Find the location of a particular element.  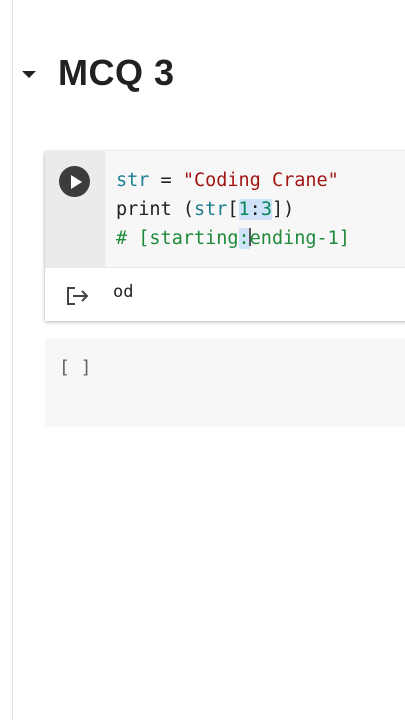

section-header: MCQ 3 is located at coordinates (98, 73).